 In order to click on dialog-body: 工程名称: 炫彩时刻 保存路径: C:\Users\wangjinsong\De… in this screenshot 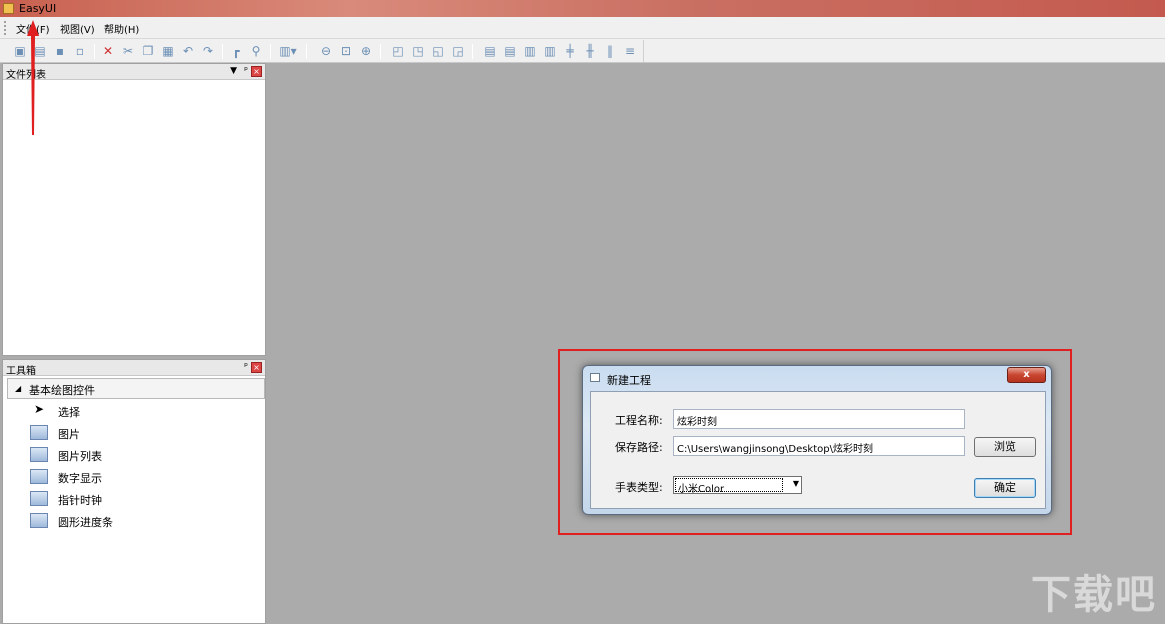, I will do `click(818, 450)`.